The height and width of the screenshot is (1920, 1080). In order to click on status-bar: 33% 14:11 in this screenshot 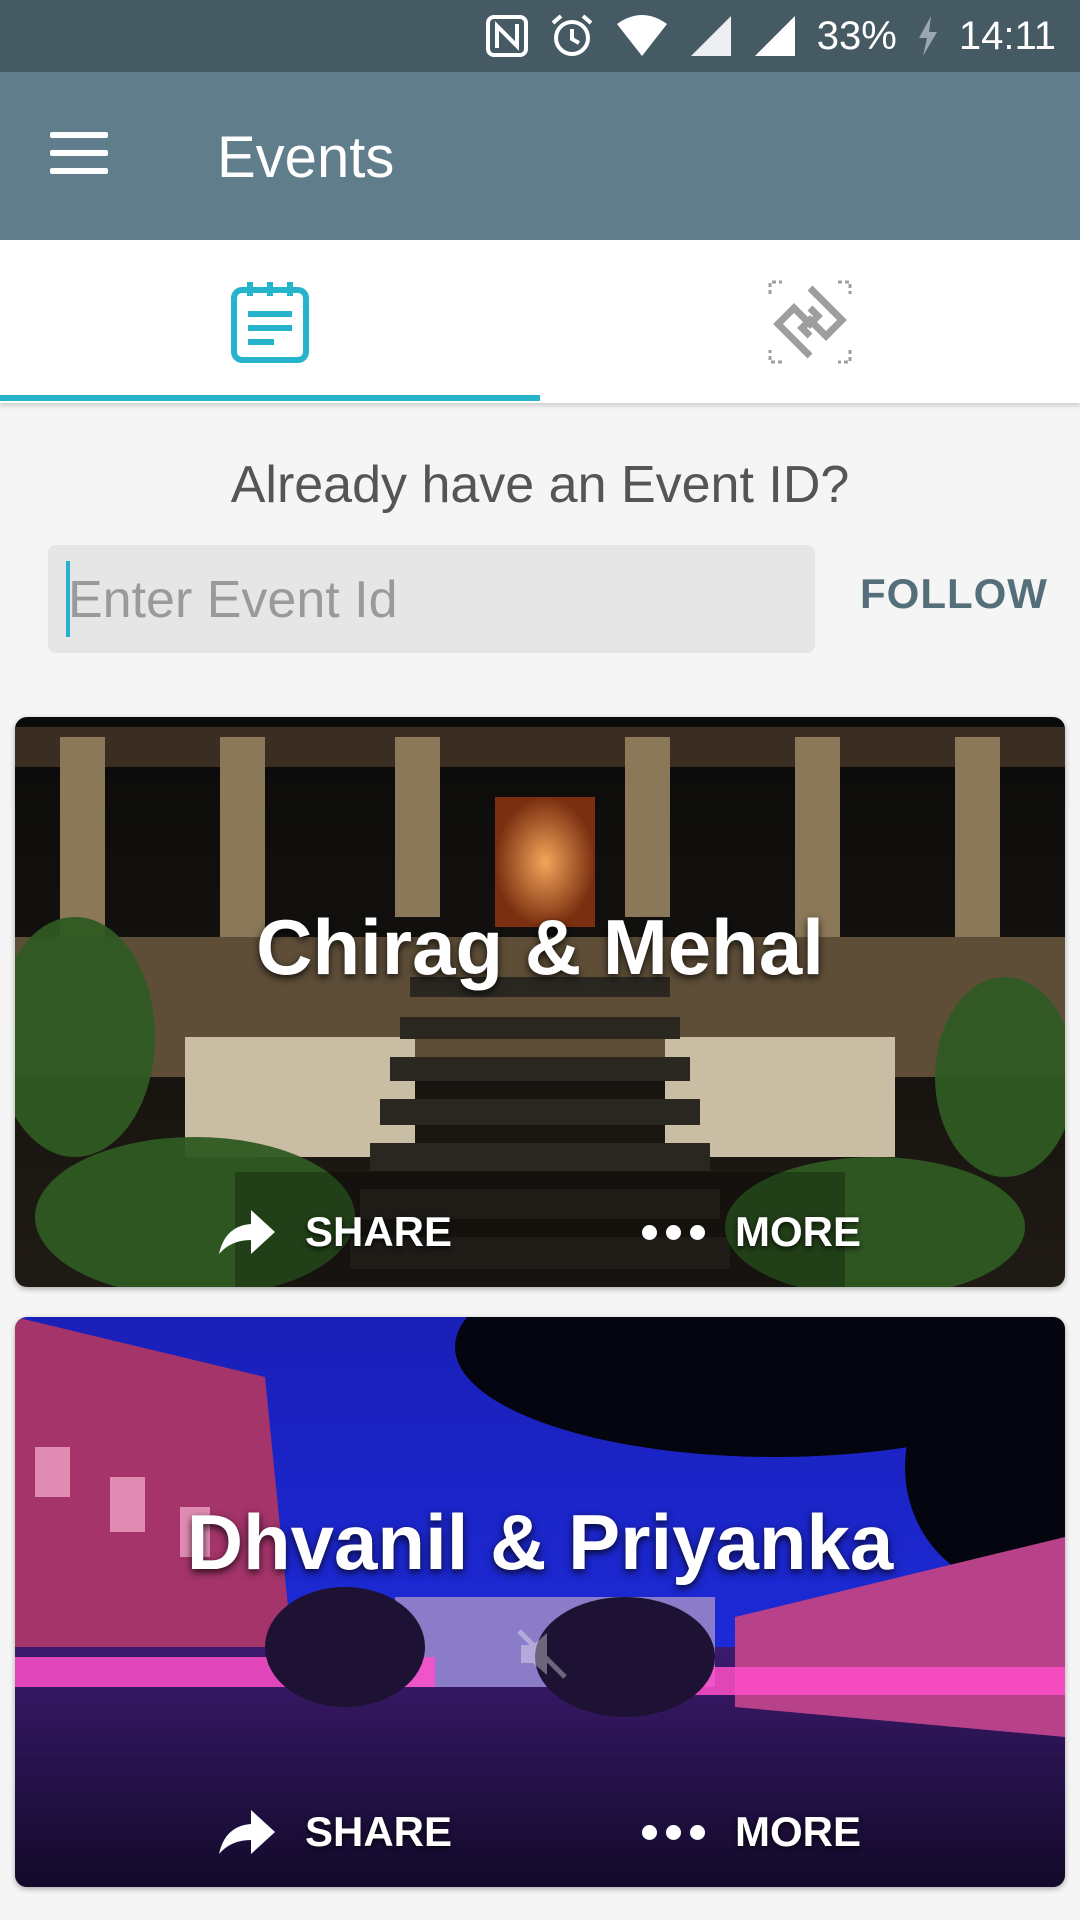, I will do `click(540, 36)`.